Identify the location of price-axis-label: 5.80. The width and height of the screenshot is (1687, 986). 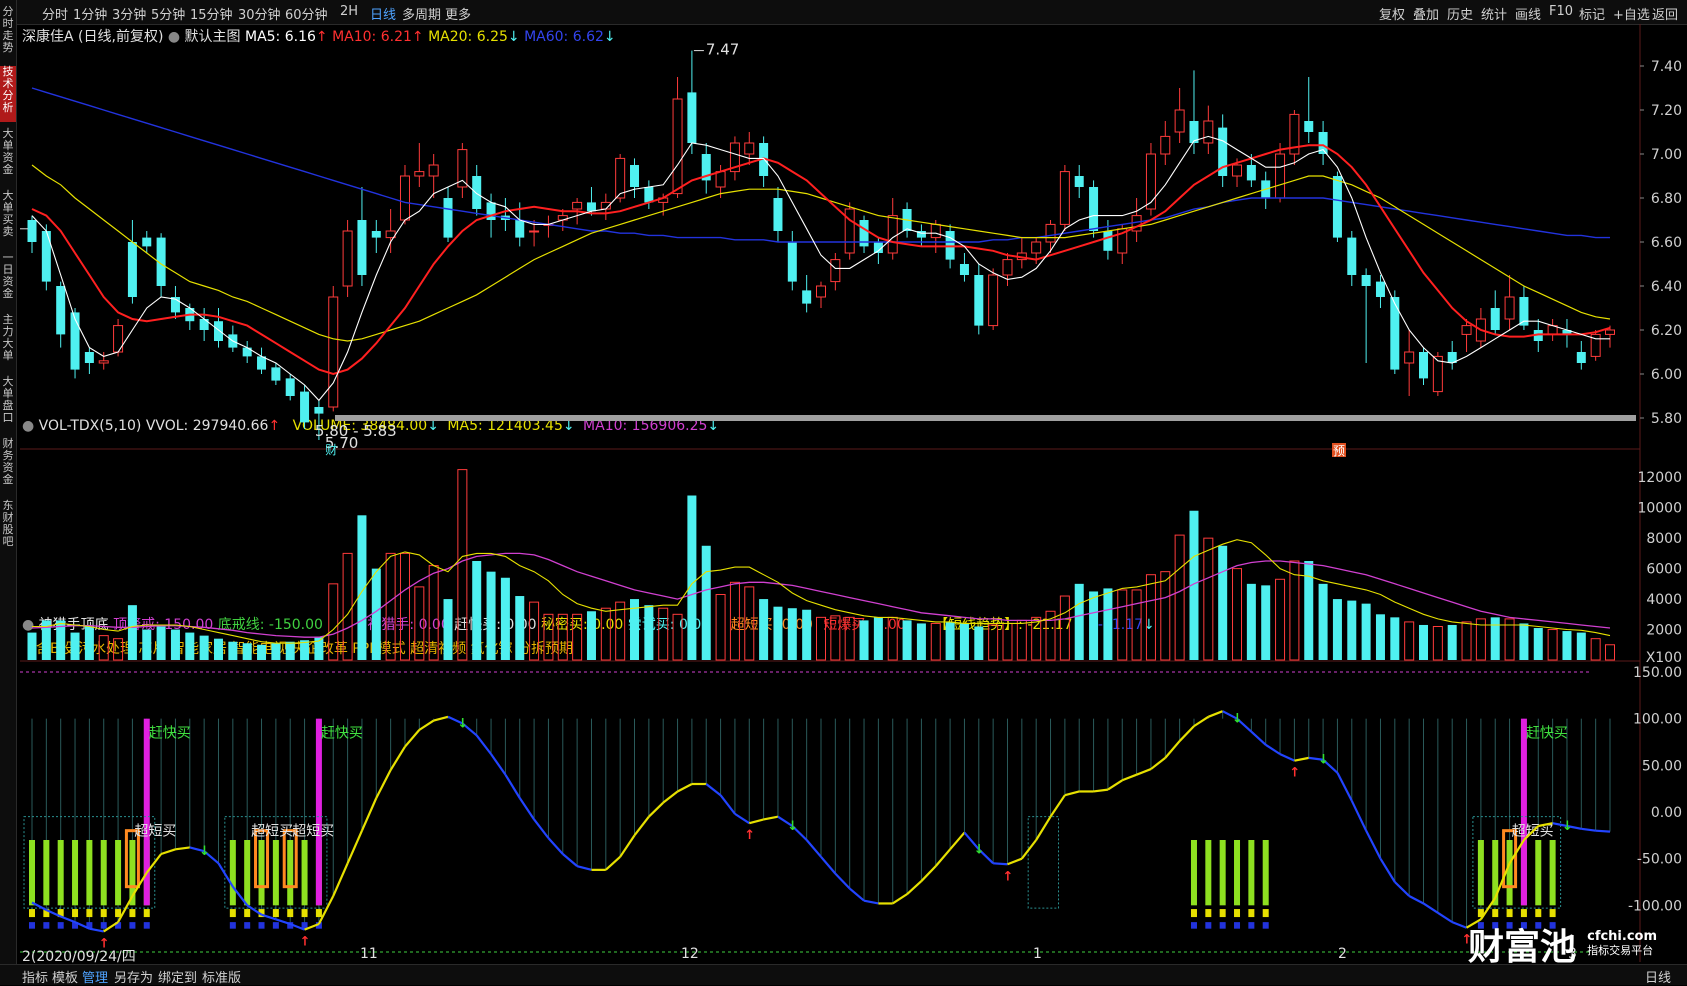
(1666, 419).